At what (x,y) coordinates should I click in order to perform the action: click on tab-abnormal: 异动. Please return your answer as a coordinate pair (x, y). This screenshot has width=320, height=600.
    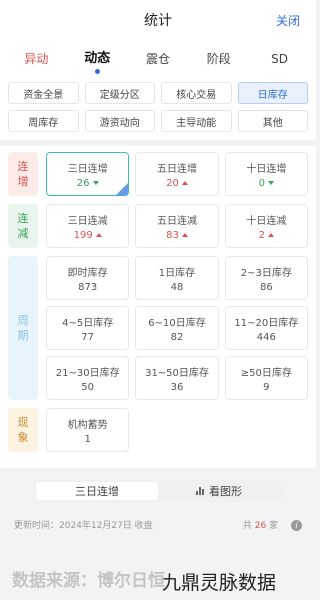
    Looking at the image, I should click on (36, 59).